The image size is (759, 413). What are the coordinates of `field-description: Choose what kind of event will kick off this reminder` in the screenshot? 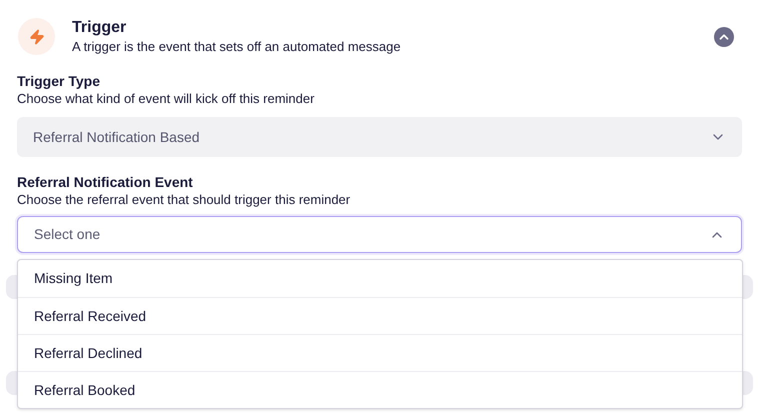 It's located at (166, 99).